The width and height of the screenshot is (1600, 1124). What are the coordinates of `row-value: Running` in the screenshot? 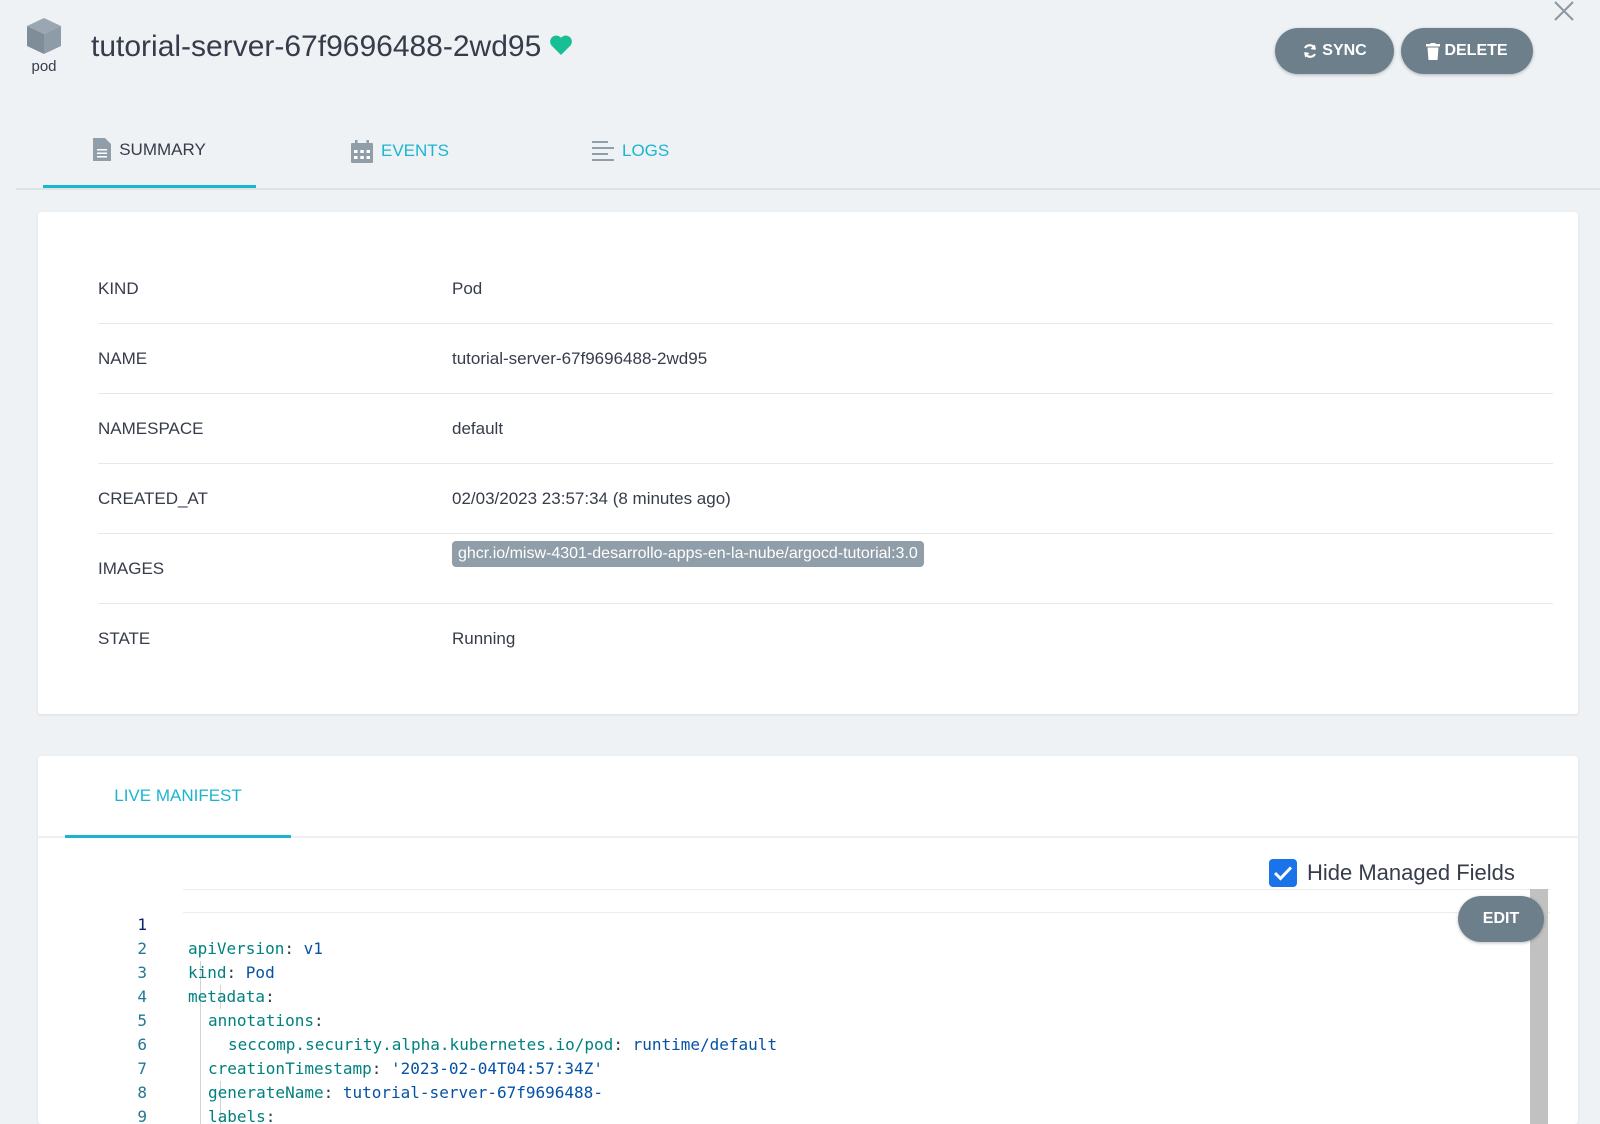 It's located at (484, 638).